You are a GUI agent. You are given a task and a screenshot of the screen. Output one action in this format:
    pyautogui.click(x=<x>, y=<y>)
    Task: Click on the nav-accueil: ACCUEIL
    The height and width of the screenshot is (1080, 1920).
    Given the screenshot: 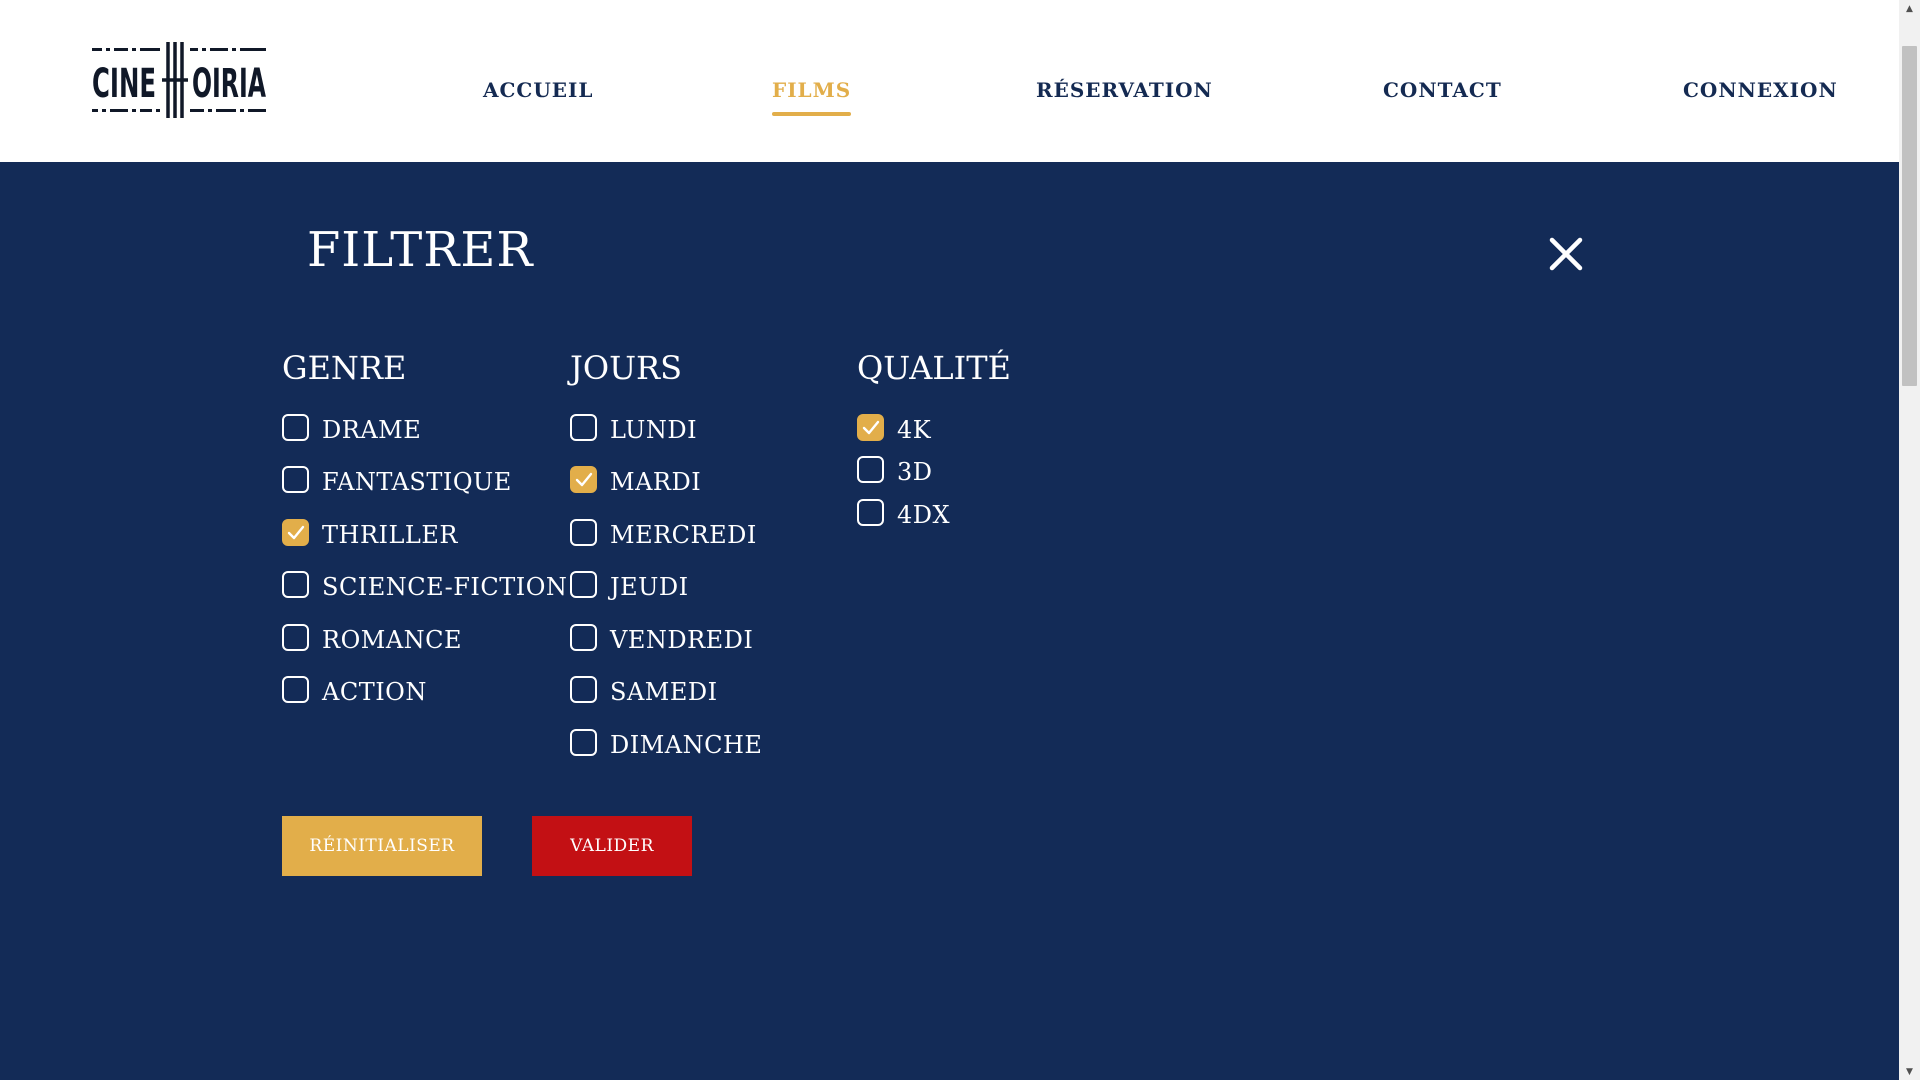 What is the action you would take?
    pyautogui.click(x=538, y=90)
    